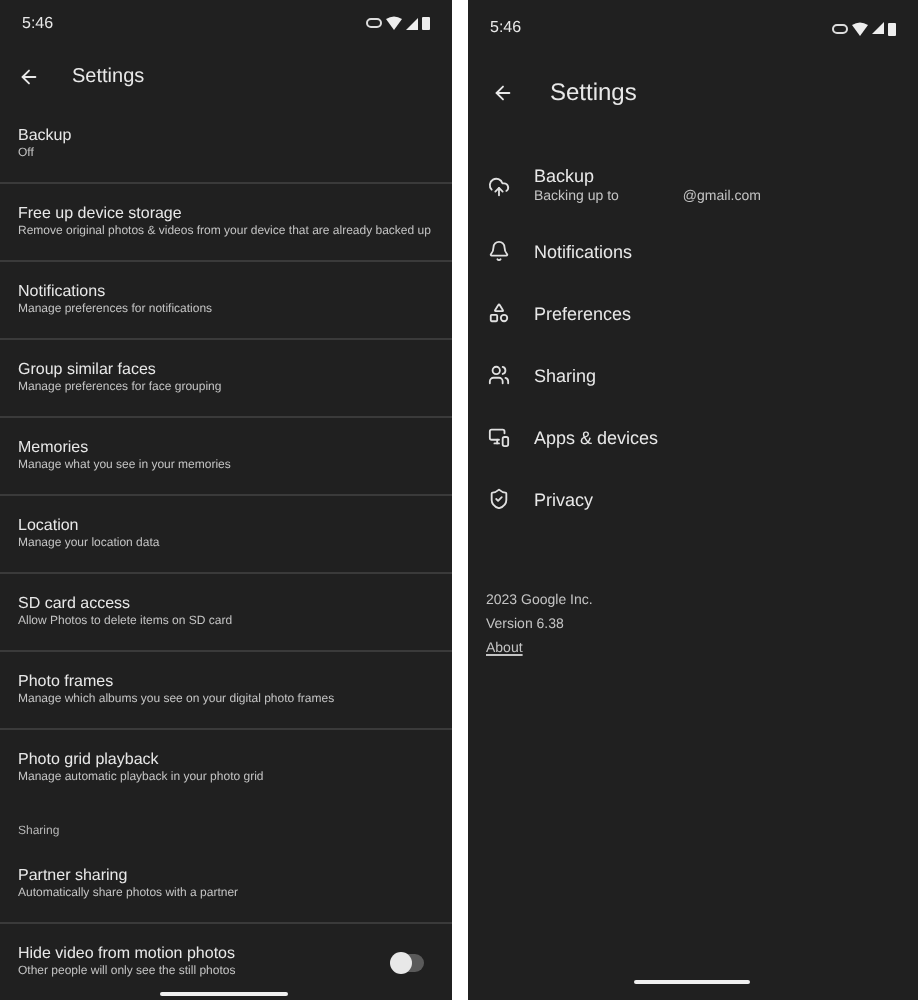 The image size is (918, 1000). Describe the element at coordinates (499, 499) in the screenshot. I see `shield-icon` at that location.